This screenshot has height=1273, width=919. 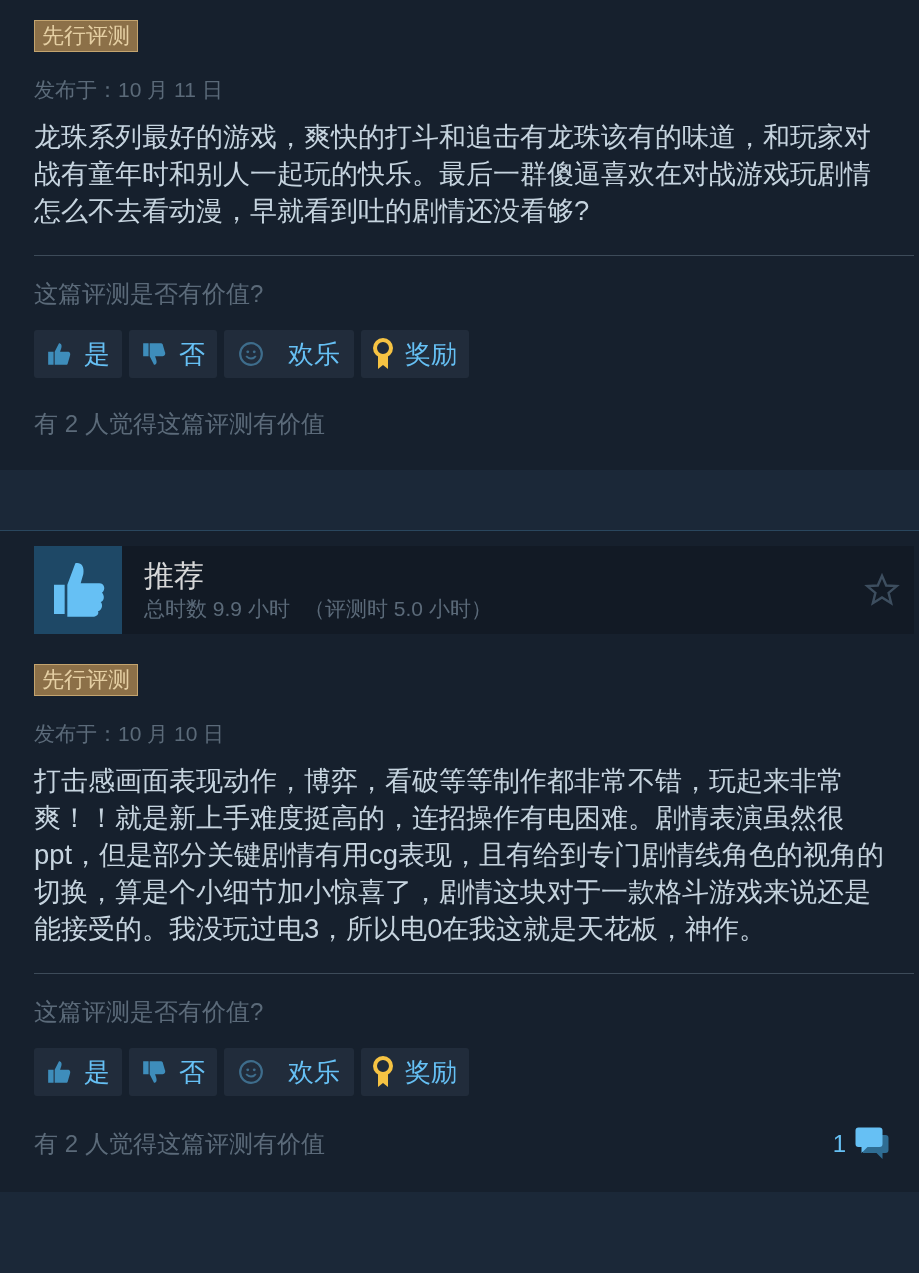 What do you see at coordinates (453, 174) in the screenshot?
I see `review-text: 龙珠系列最好的游戏，爽快的打斗和追击有龙珠该有的味道，和玩家对战有童年时和别人一起玩的快乐。最后一群傻逼喜欢在对战游戏玩剧情怎么不去看动漫，早就看到吐的剧情还没看够?` at bounding box center [453, 174].